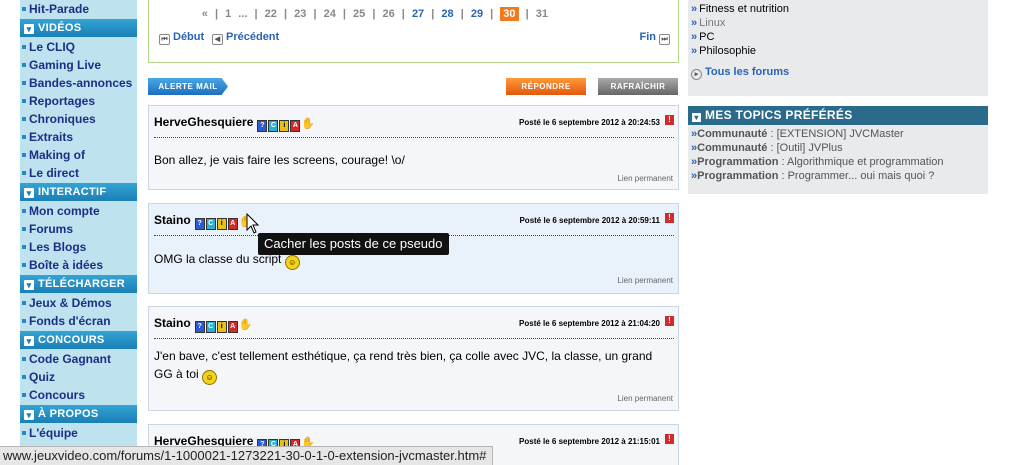  I want to click on sidebar-item-bandes-annonces: Bandes-annonces, so click(78, 83).